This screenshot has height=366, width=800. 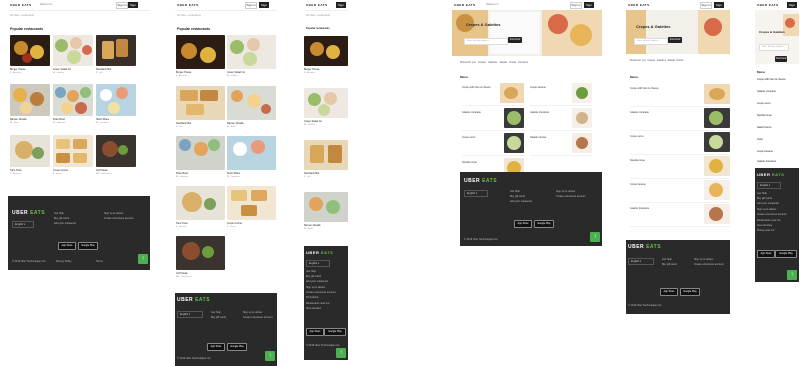 I want to click on restaurant-tile: Grill Steak $$$ · Steakhouse, so click(x=200, y=260).